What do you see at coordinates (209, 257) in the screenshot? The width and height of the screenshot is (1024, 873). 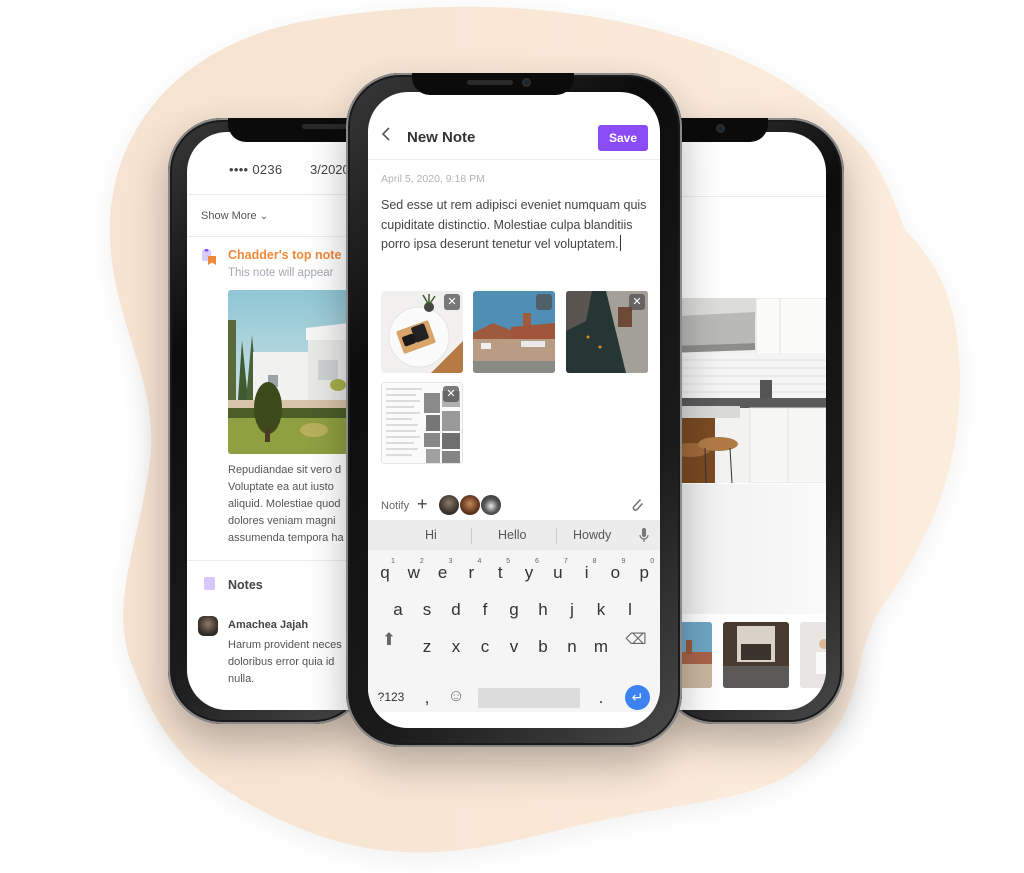 I see `pinned-note-icon` at bounding box center [209, 257].